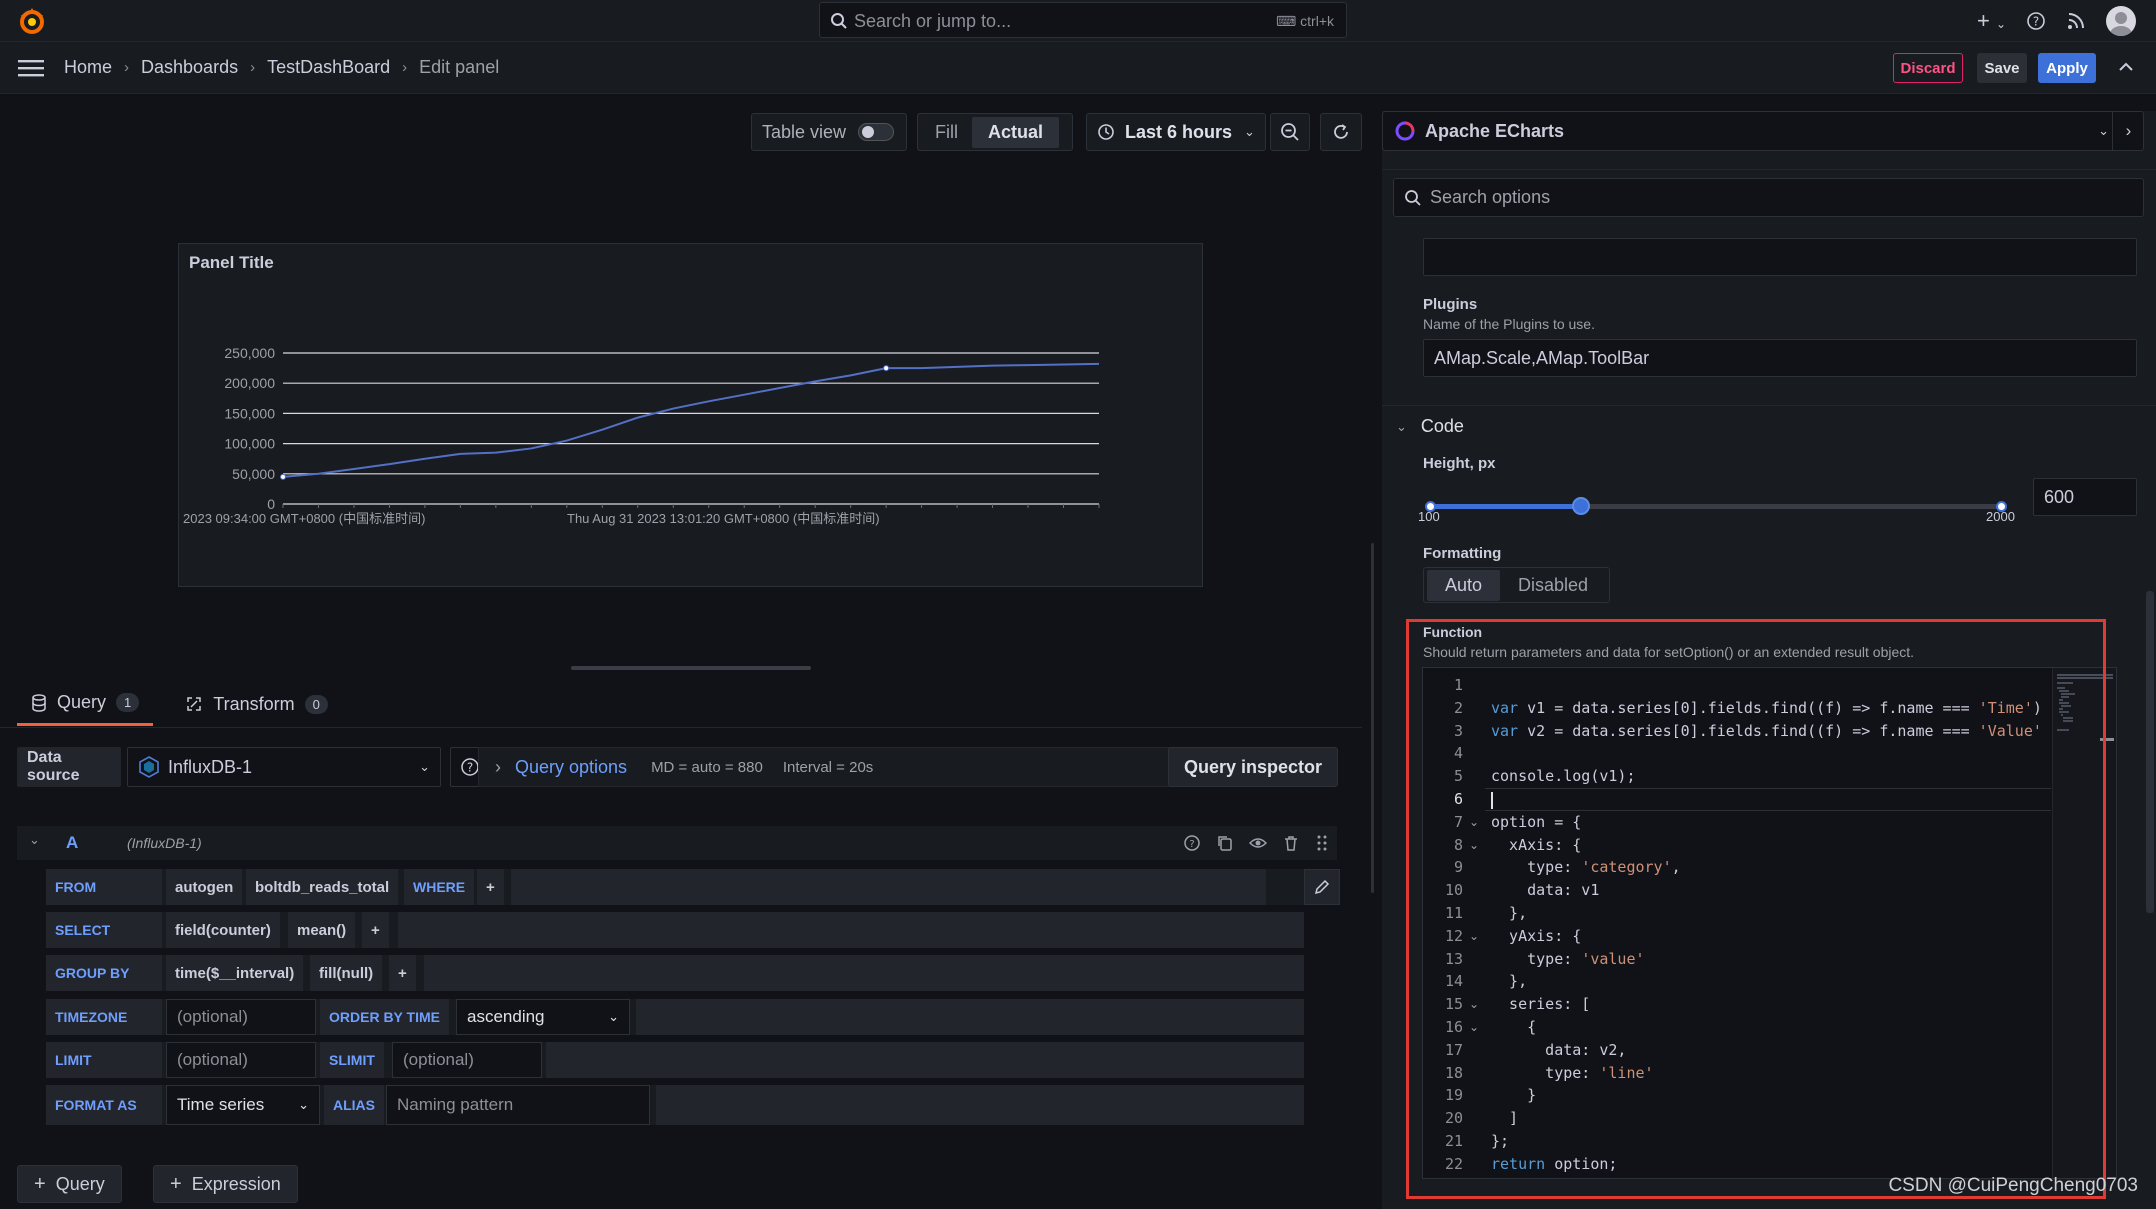 Image resolution: width=2156 pixels, height=1209 pixels. What do you see at coordinates (1768, 197) in the screenshot?
I see `options-search-input: Search options` at bounding box center [1768, 197].